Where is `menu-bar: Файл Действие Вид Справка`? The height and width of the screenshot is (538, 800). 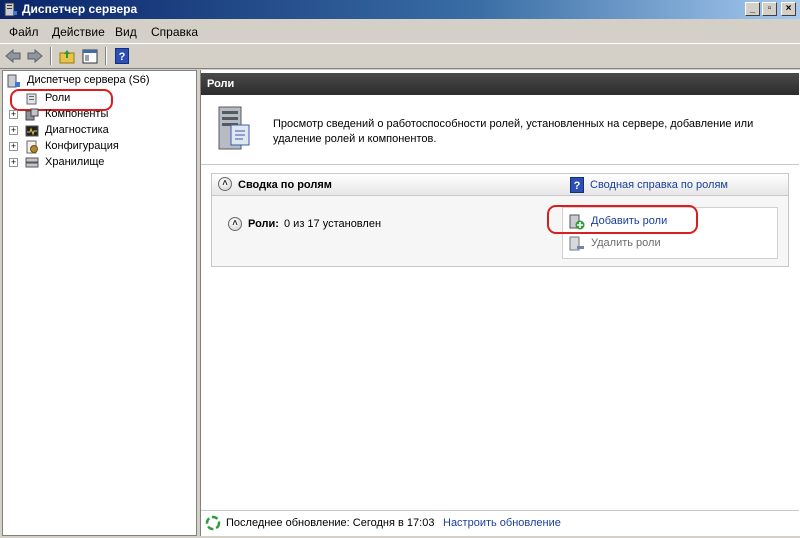 menu-bar: Файл Действие Вид Справка is located at coordinates (400, 31).